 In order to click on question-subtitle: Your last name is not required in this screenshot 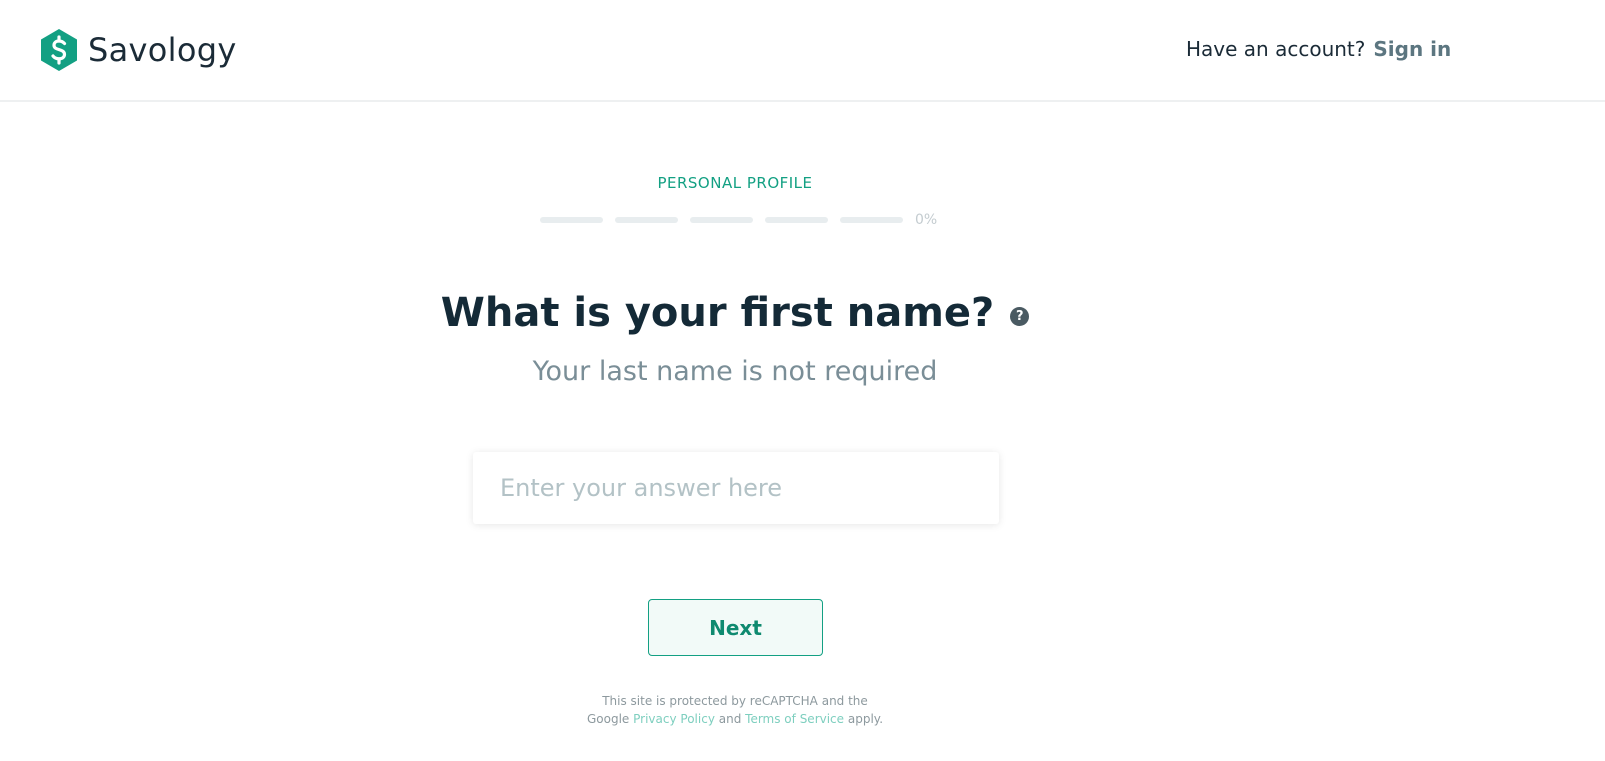, I will do `click(735, 371)`.